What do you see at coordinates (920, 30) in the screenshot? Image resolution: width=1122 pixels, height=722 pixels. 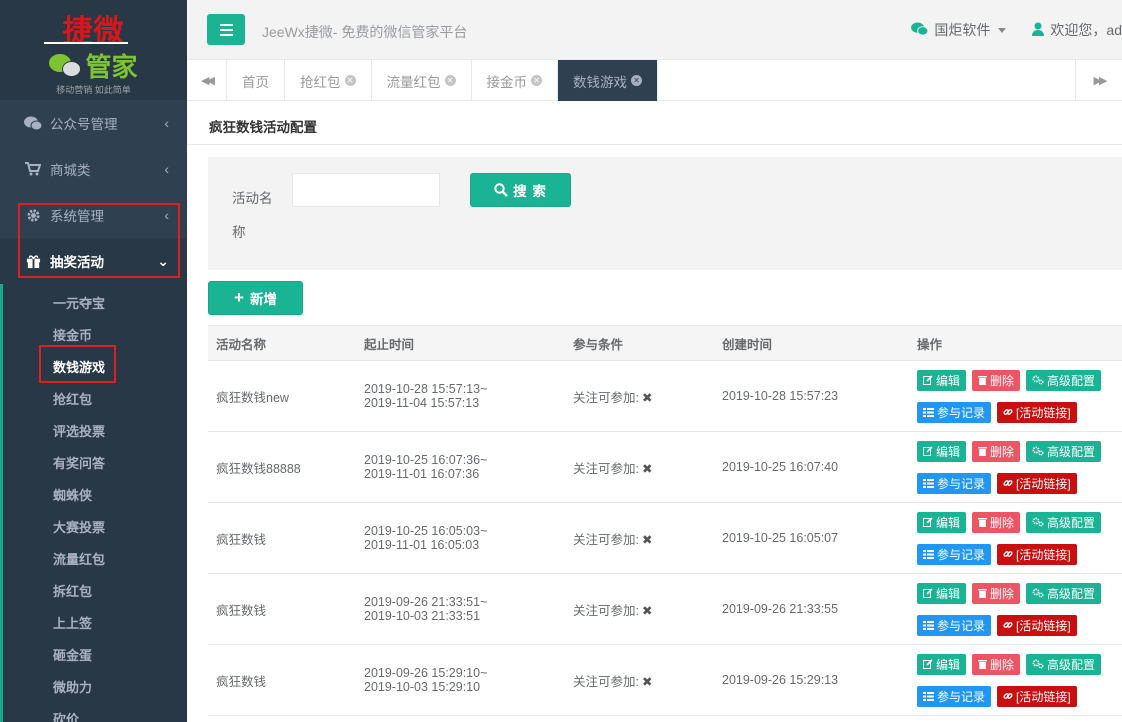 I see `wechat-icon` at bounding box center [920, 30].